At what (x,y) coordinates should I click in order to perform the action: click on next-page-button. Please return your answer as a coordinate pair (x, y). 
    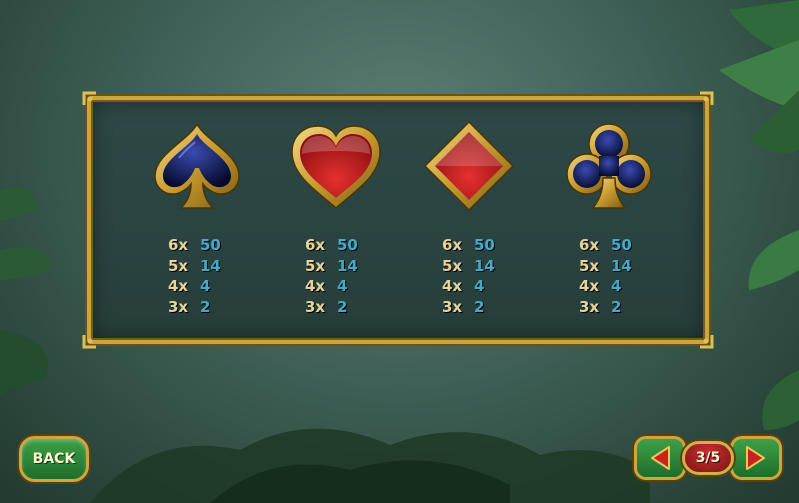
    Looking at the image, I should click on (756, 458).